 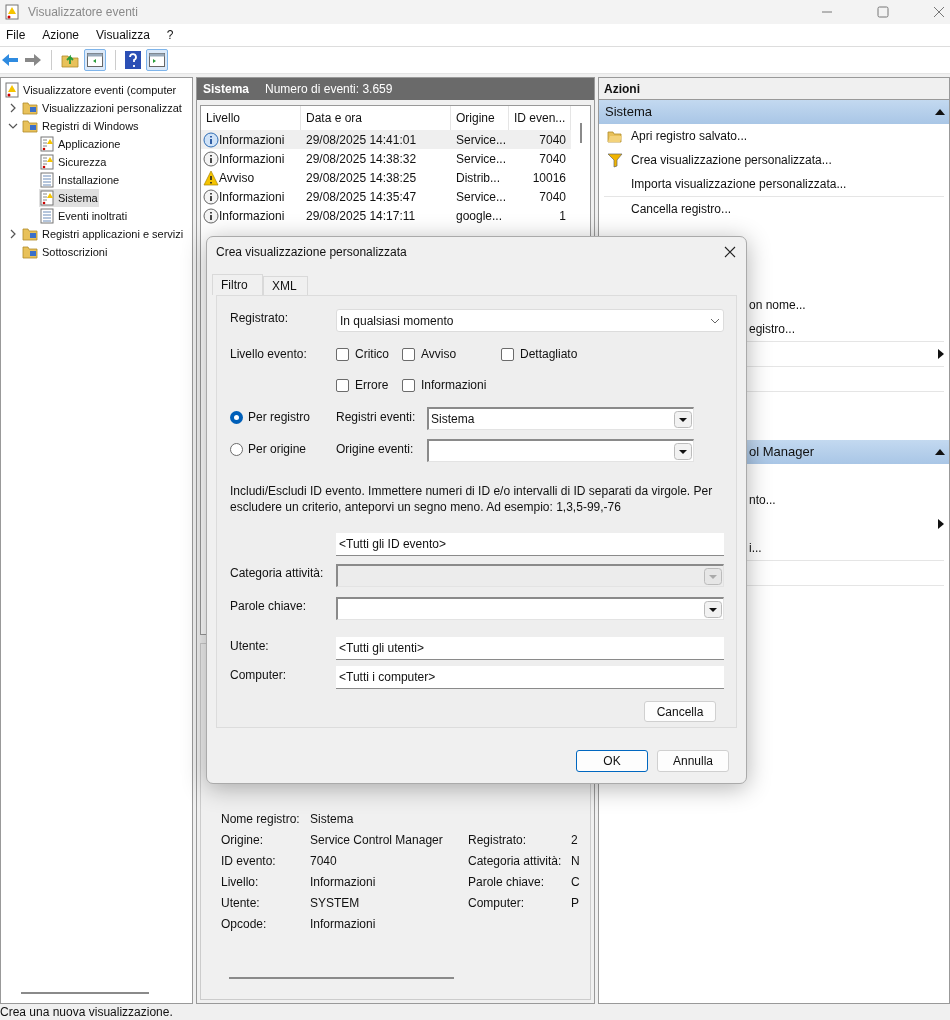 What do you see at coordinates (123, 35) in the screenshot?
I see `menu-item: Visualizza` at bounding box center [123, 35].